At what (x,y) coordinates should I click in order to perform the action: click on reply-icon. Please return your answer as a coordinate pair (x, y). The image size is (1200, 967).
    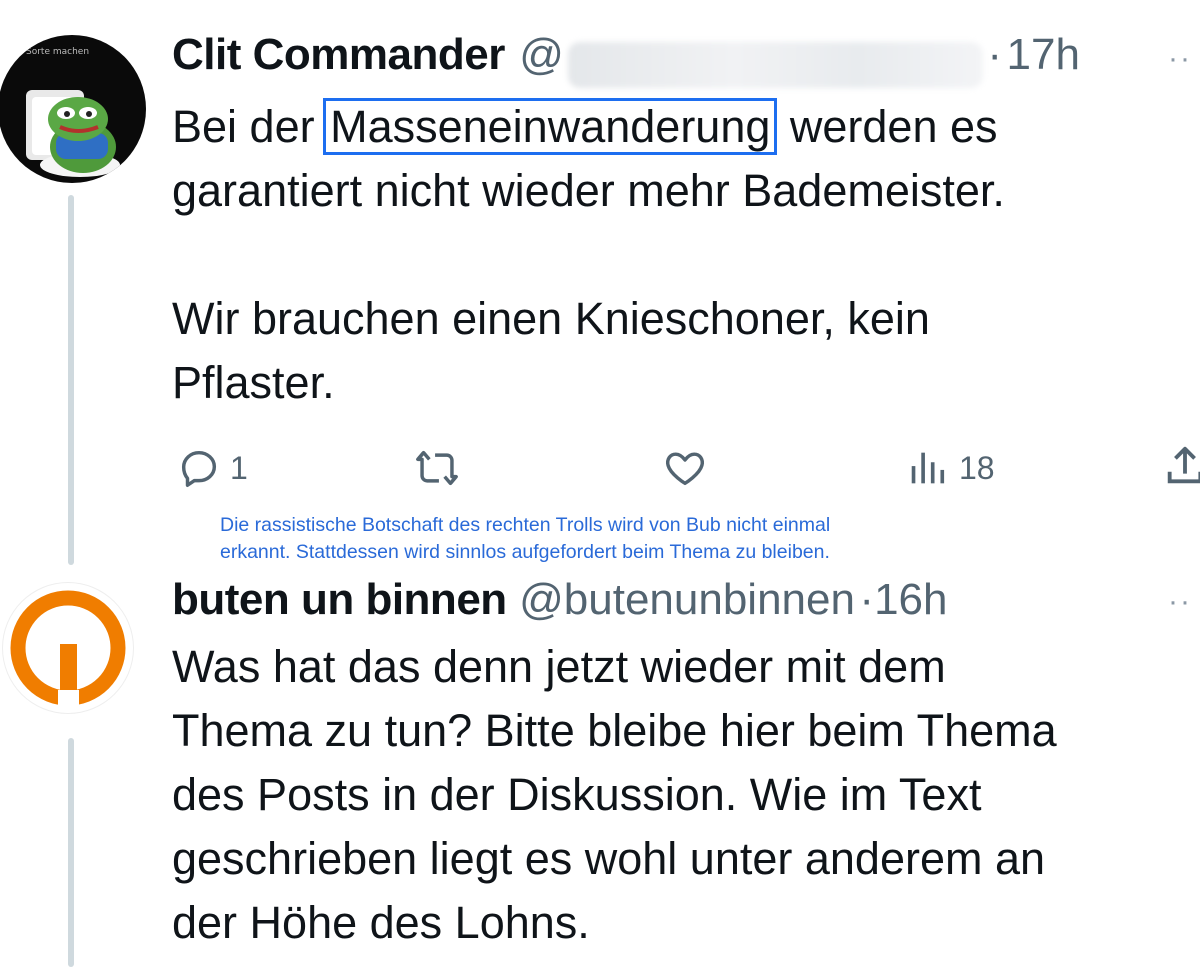
    Looking at the image, I should click on (199, 468).